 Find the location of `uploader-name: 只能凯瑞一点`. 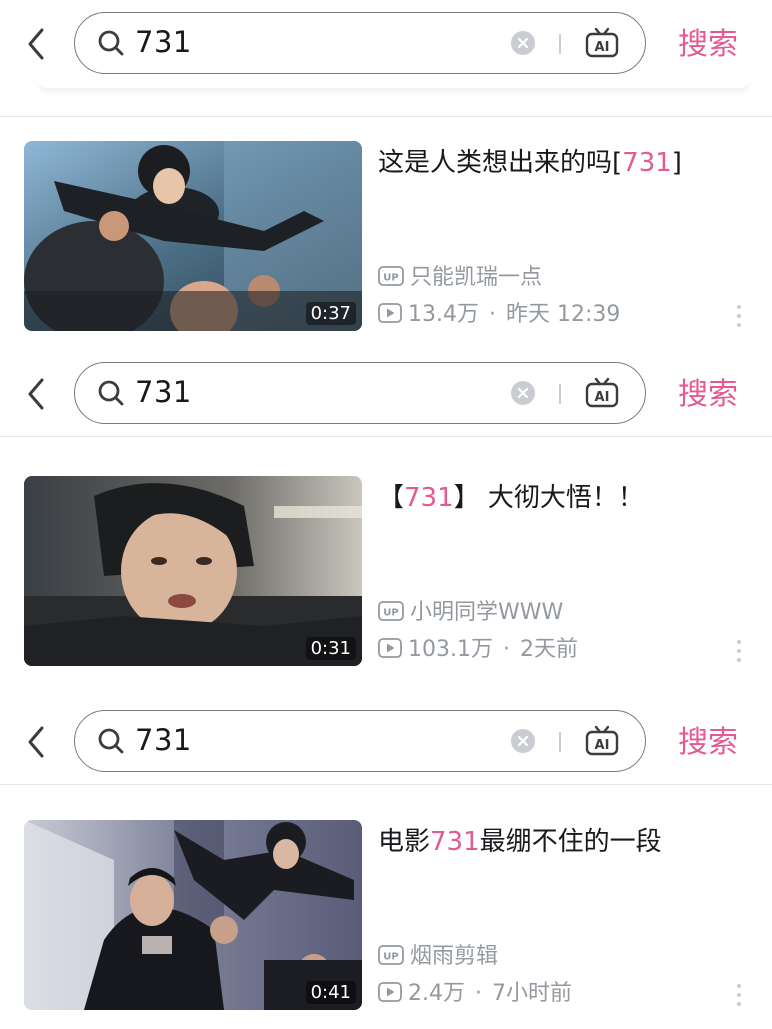

uploader-name: 只能凯瑞一点 is located at coordinates (476, 277).